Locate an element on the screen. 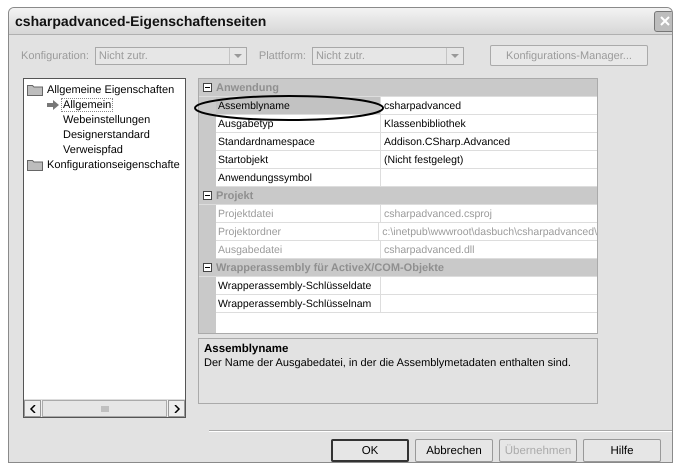 The width and height of the screenshot is (673, 463). tree-item: Verweispfad is located at coordinates (93, 150).